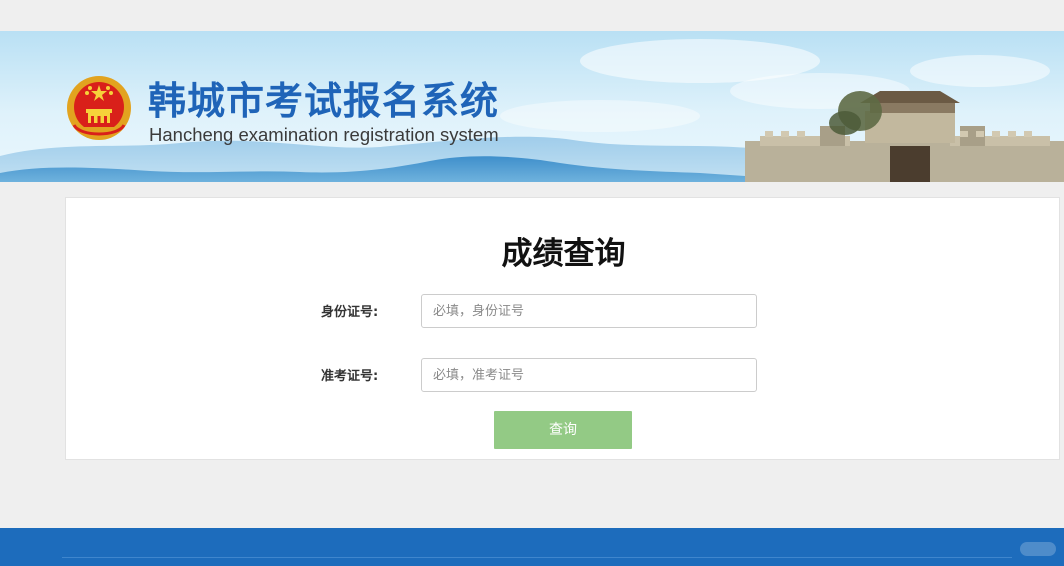  I want to click on id-number-input, so click(589, 311).